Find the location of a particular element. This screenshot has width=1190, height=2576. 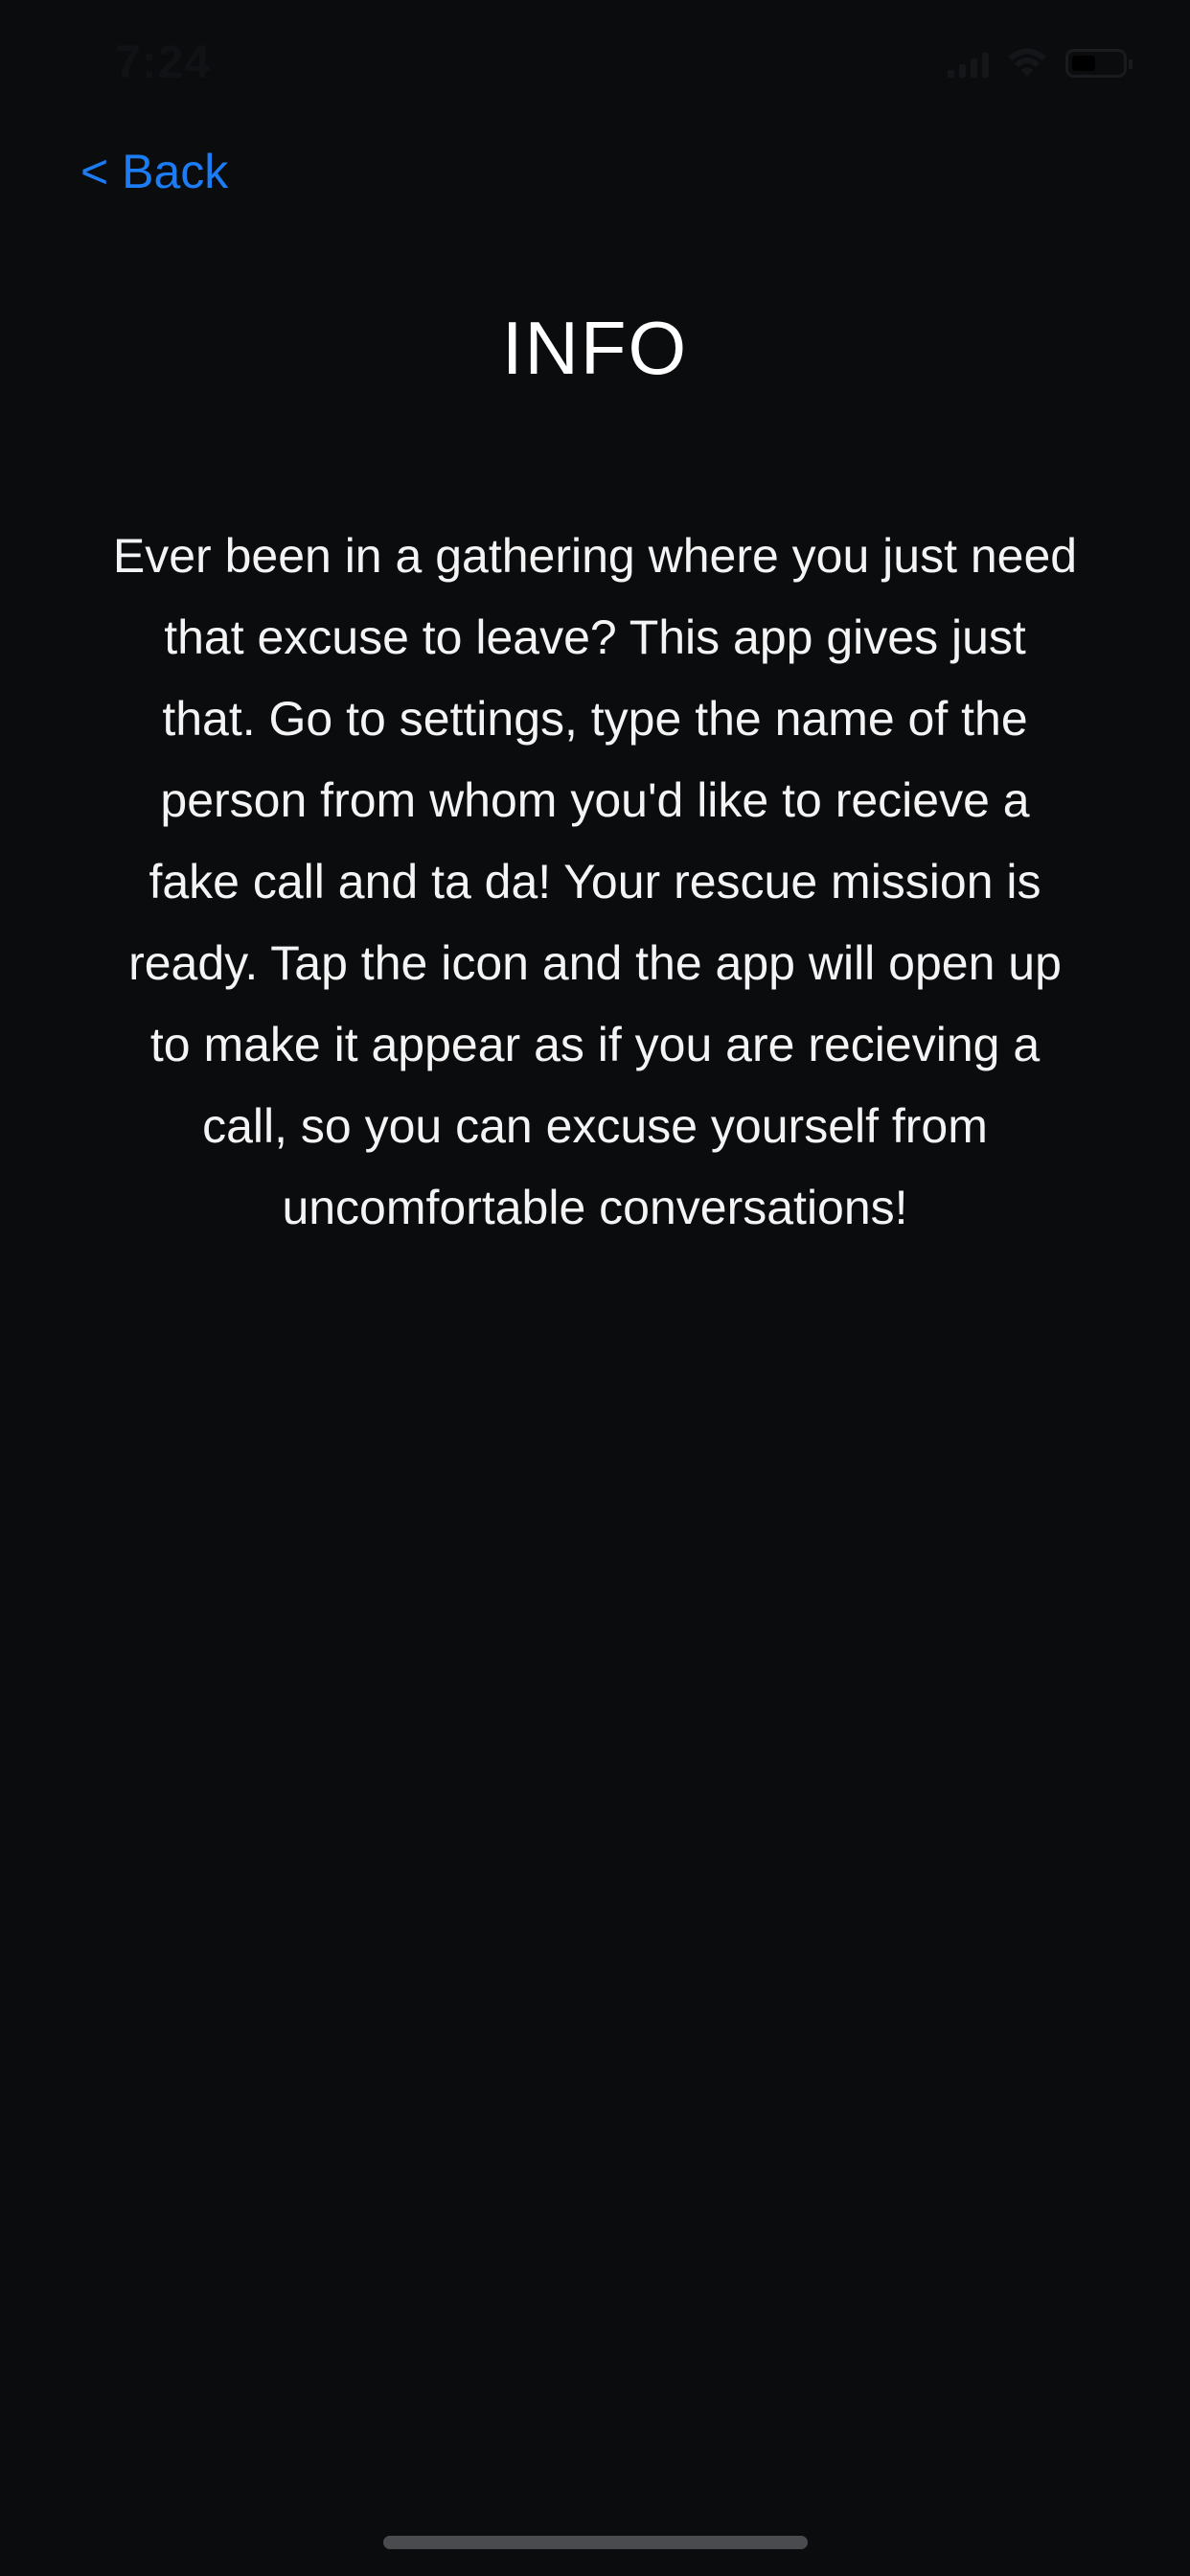

signal-icon is located at coordinates (968, 63).